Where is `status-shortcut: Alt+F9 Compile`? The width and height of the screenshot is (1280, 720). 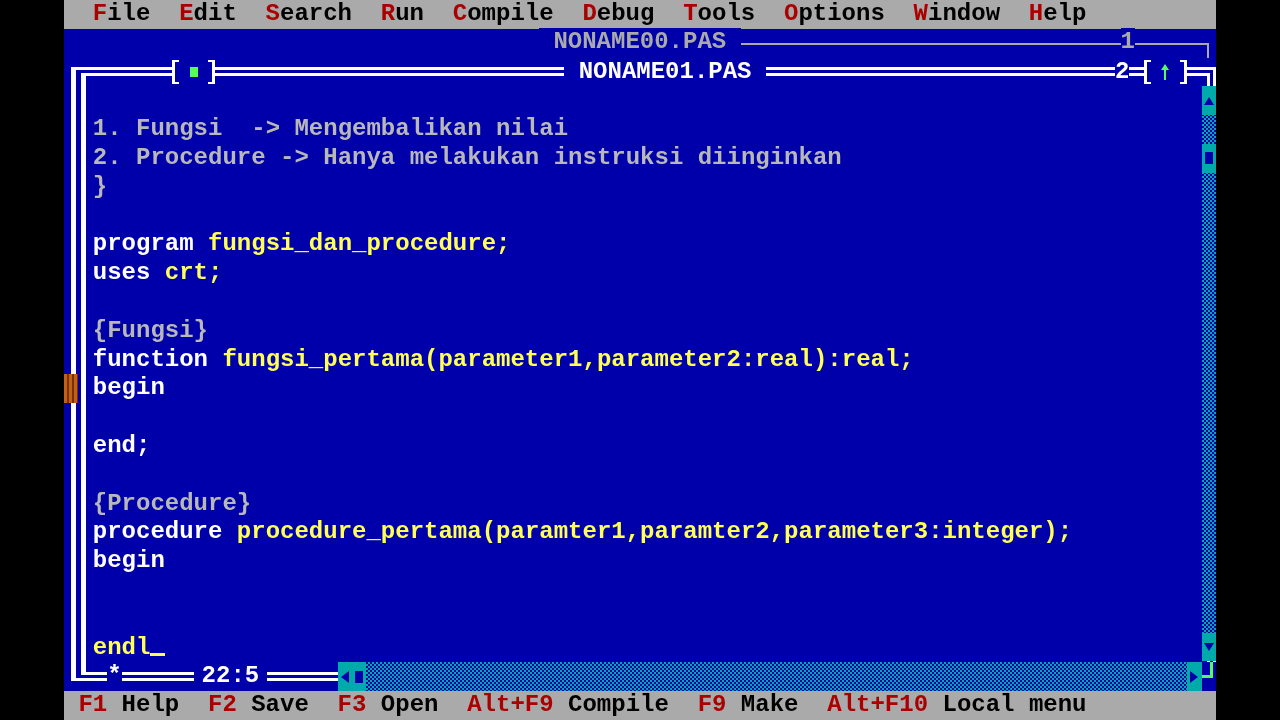
status-shortcut: Alt+F9 Compile is located at coordinates (568, 705).